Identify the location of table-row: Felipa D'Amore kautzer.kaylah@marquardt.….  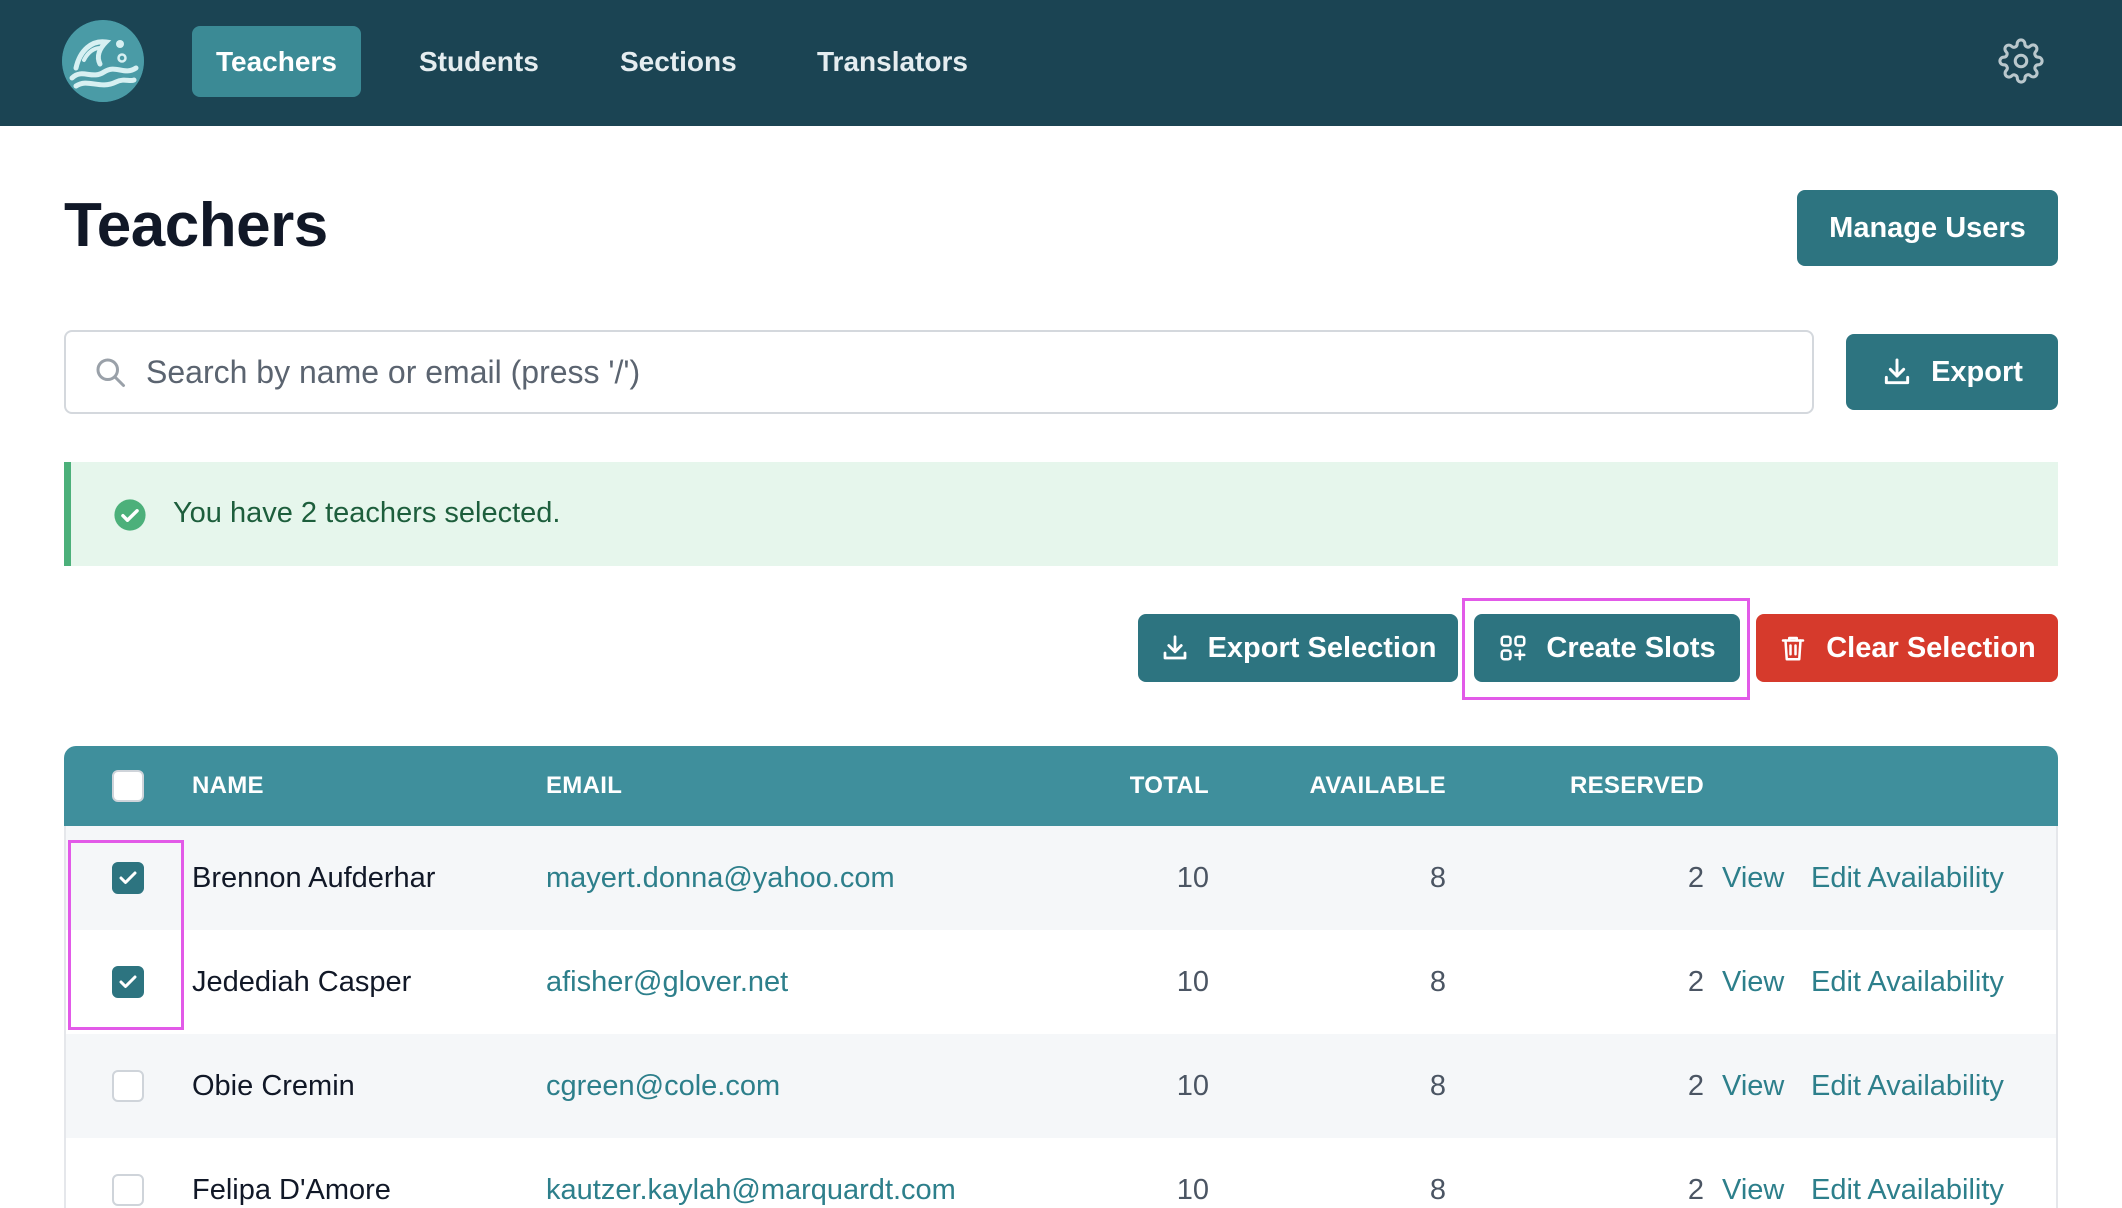
(1061, 1173).